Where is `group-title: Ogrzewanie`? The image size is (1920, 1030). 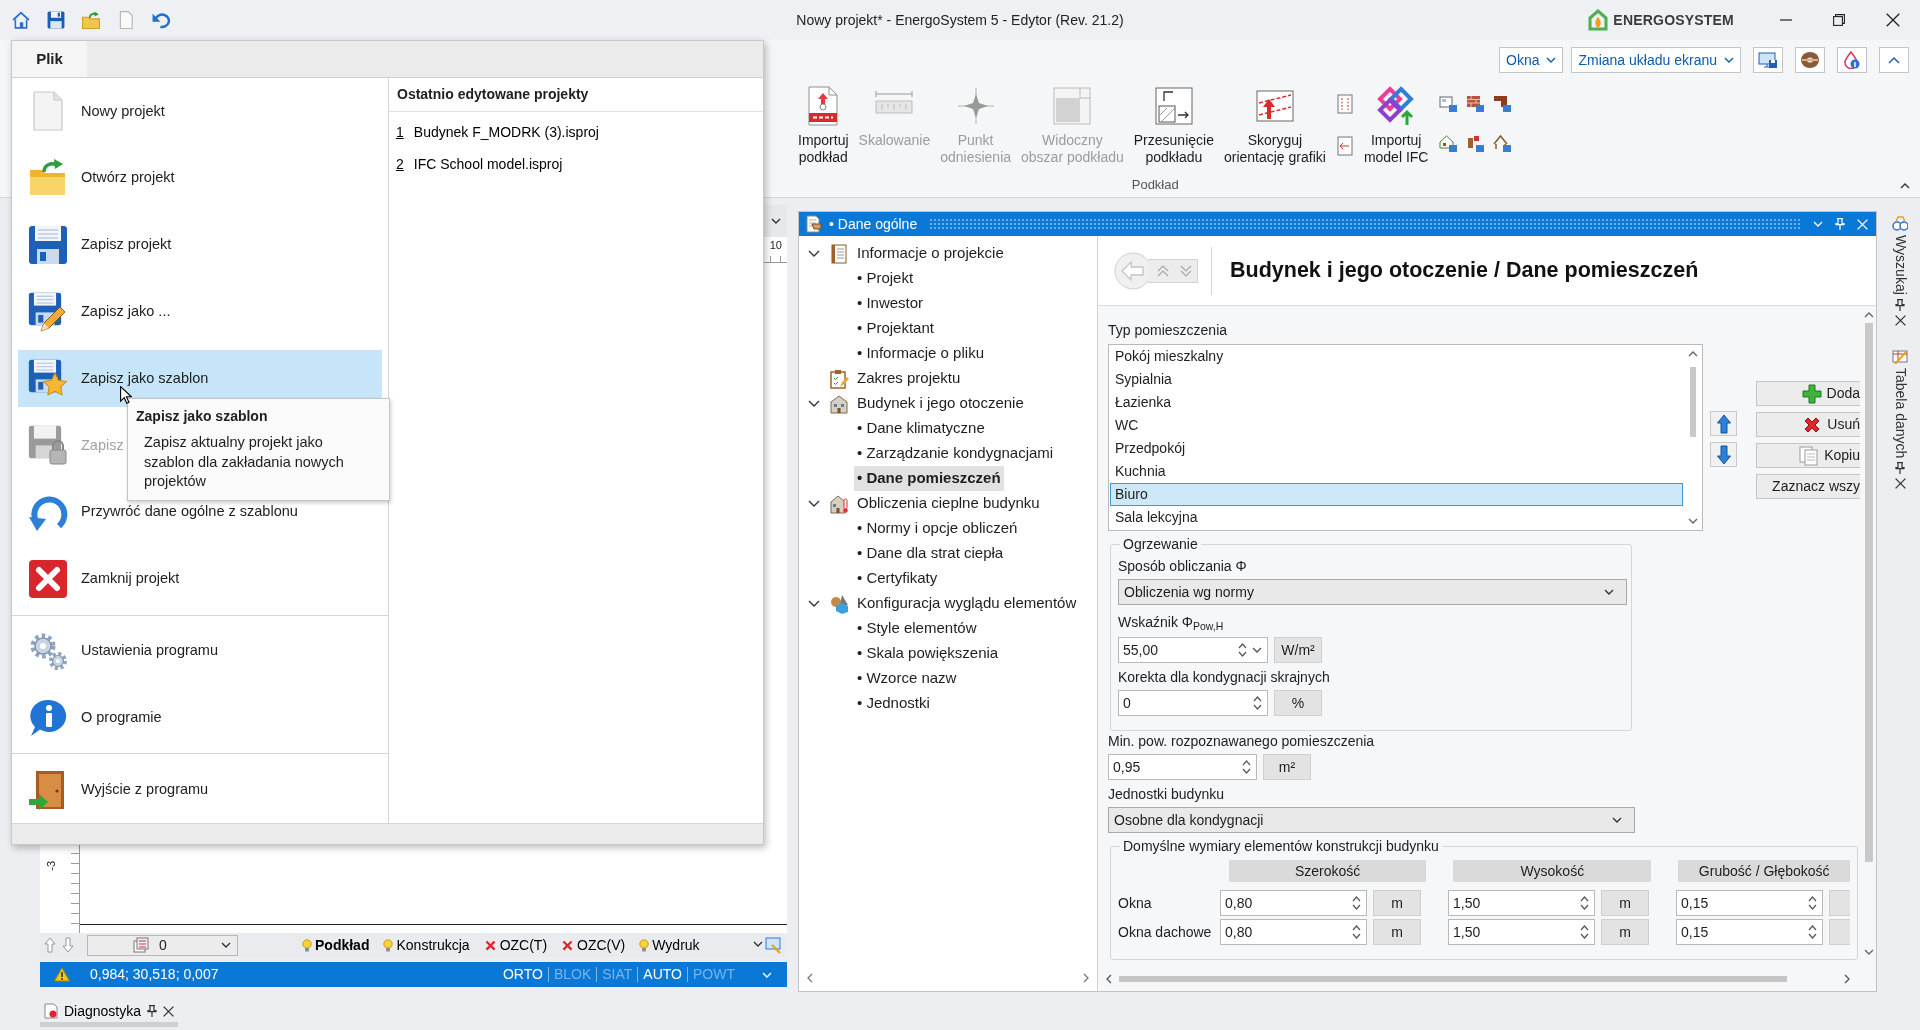 group-title: Ogrzewanie is located at coordinates (1160, 544).